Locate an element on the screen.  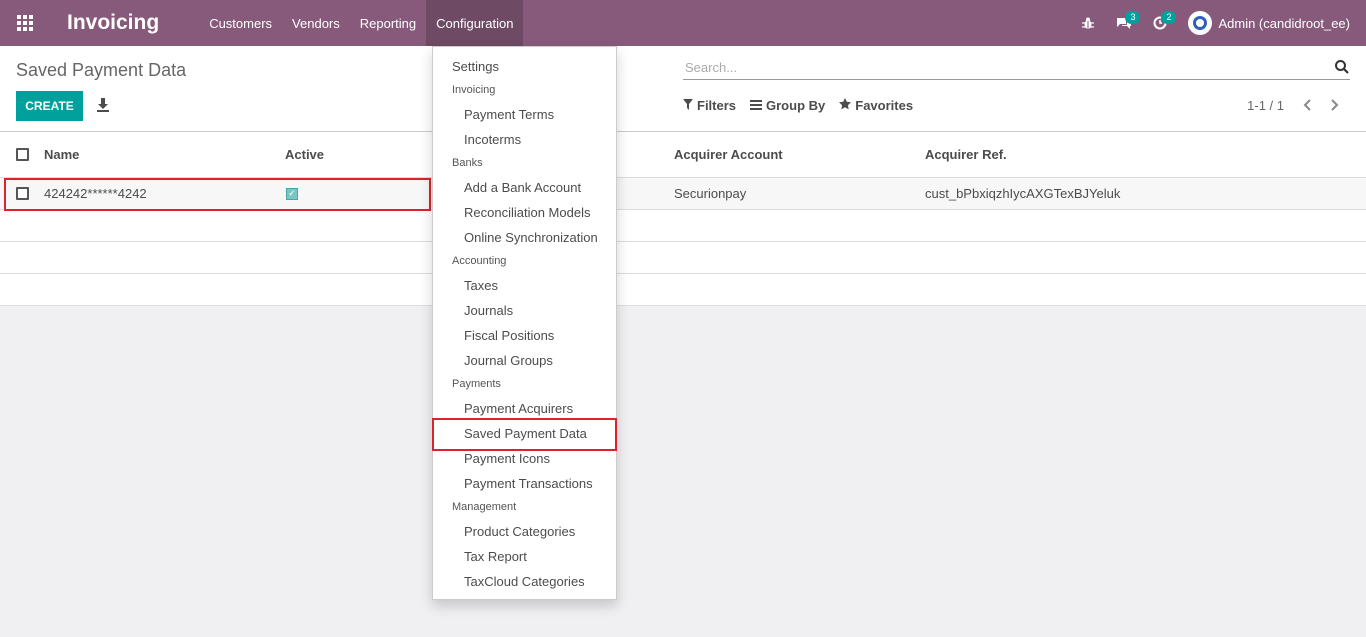
section-header-invoicing: Invoicing is located at coordinates (474, 90).